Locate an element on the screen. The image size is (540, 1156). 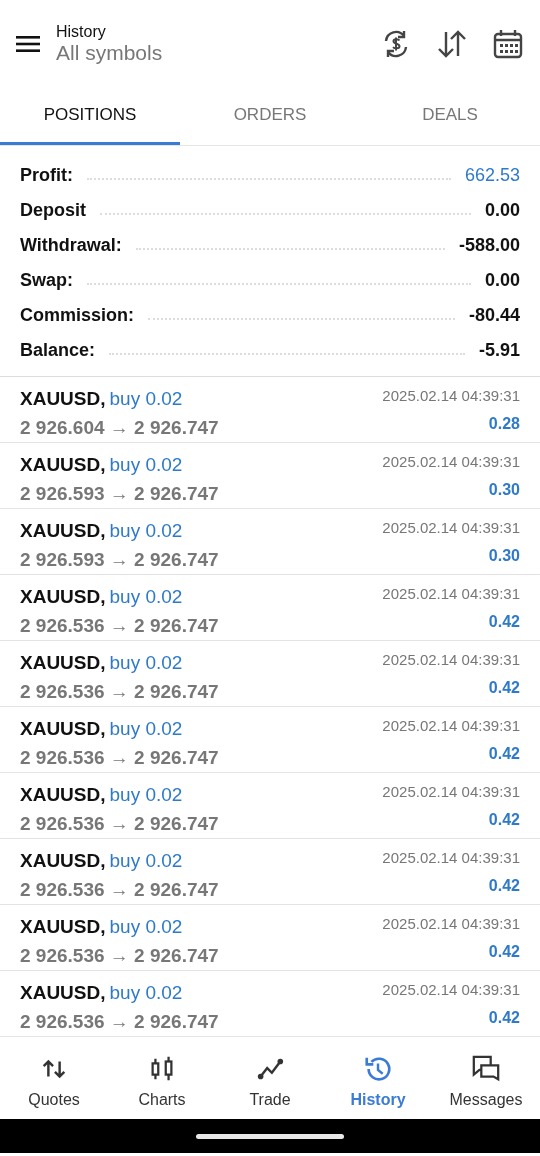
summary-label: Profit: is located at coordinates (46, 175).